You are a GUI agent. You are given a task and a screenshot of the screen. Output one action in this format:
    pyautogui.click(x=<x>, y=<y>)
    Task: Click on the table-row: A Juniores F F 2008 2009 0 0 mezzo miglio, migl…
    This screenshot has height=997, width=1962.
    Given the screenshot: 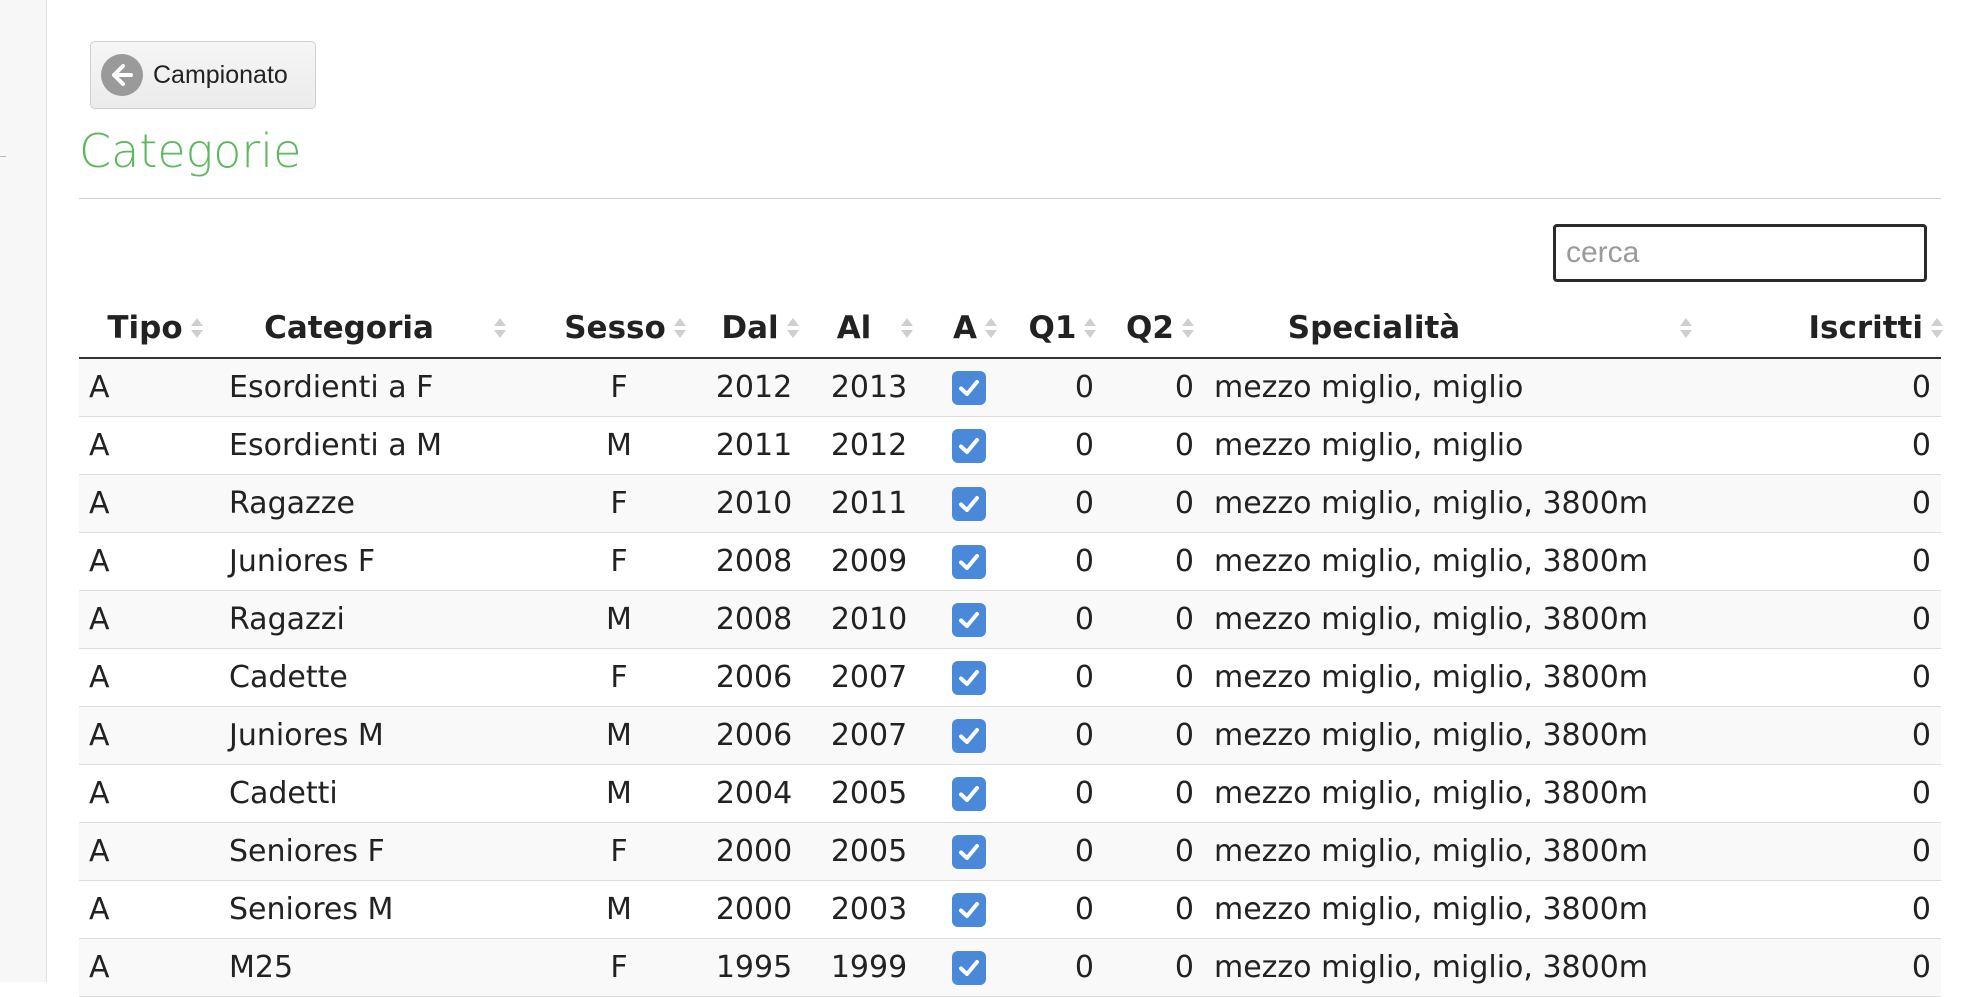 What is the action you would take?
    pyautogui.click(x=1010, y=561)
    